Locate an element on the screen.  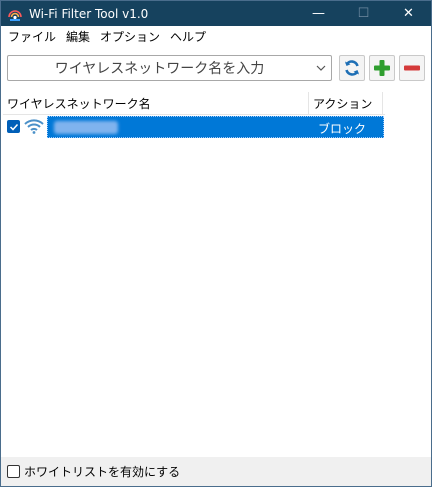
remove-button is located at coordinates (412, 68).